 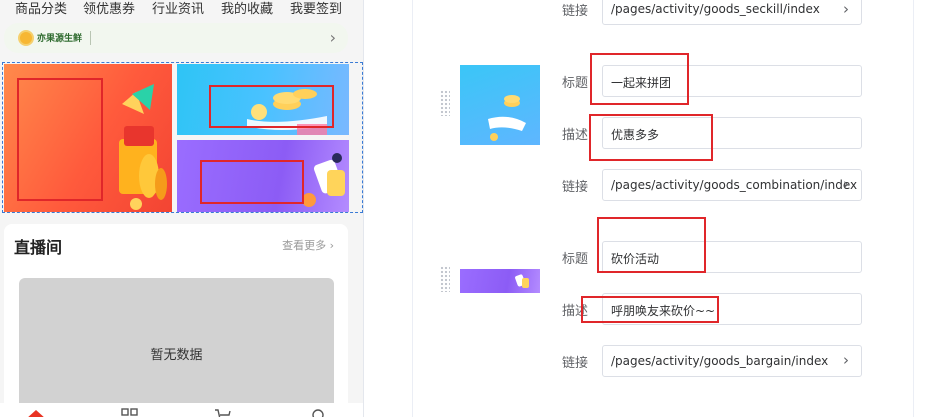 I want to click on category-icon, so click(x=130, y=412).